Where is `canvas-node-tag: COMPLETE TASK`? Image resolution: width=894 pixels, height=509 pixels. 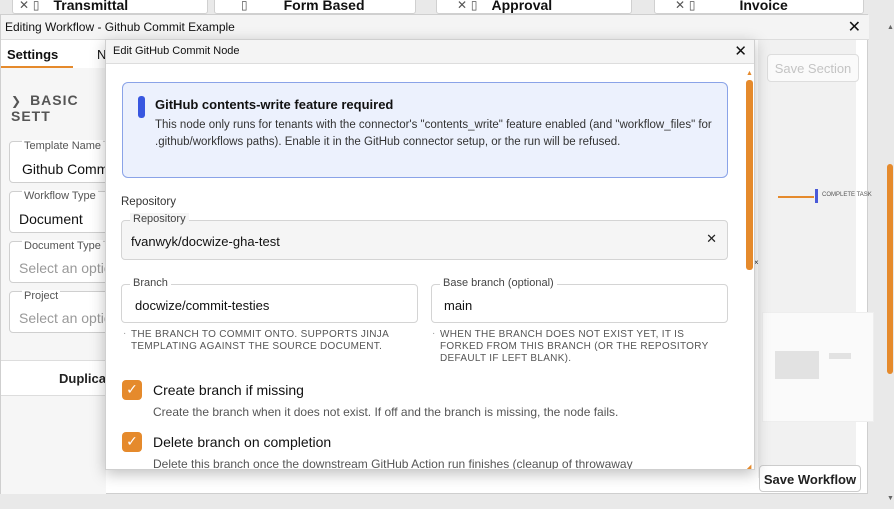
canvas-node-tag: COMPLETE TASK is located at coordinates (843, 196).